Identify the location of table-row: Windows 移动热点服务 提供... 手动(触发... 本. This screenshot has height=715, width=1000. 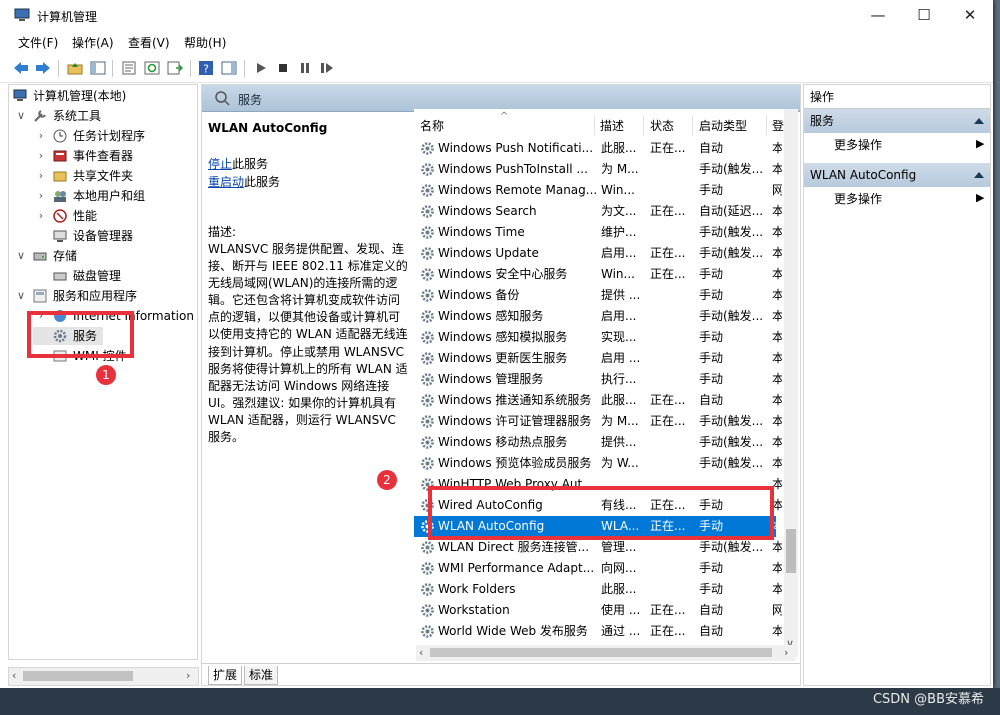
(598, 442).